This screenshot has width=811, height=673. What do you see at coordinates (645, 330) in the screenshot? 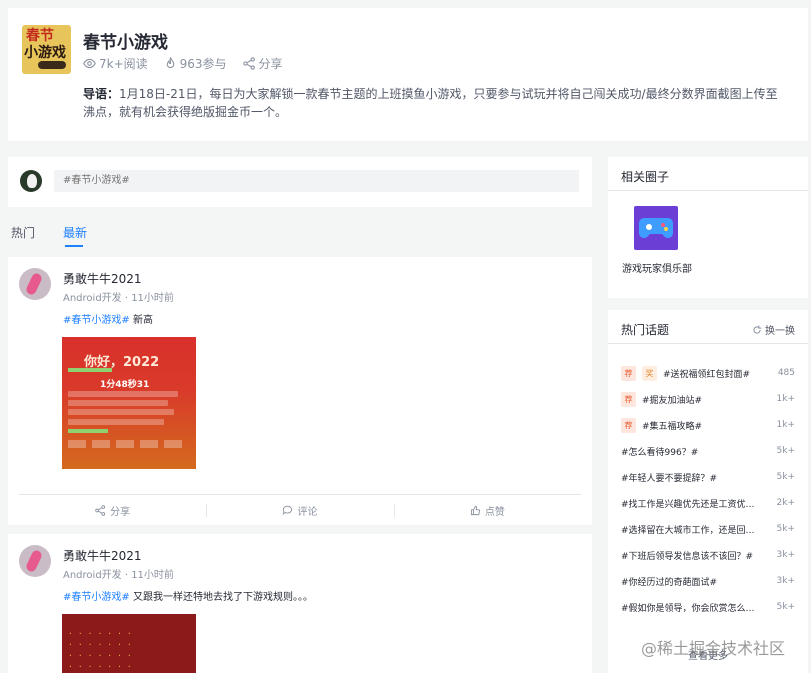
I see `hot-topics-title: 热门话题` at bounding box center [645, 330].